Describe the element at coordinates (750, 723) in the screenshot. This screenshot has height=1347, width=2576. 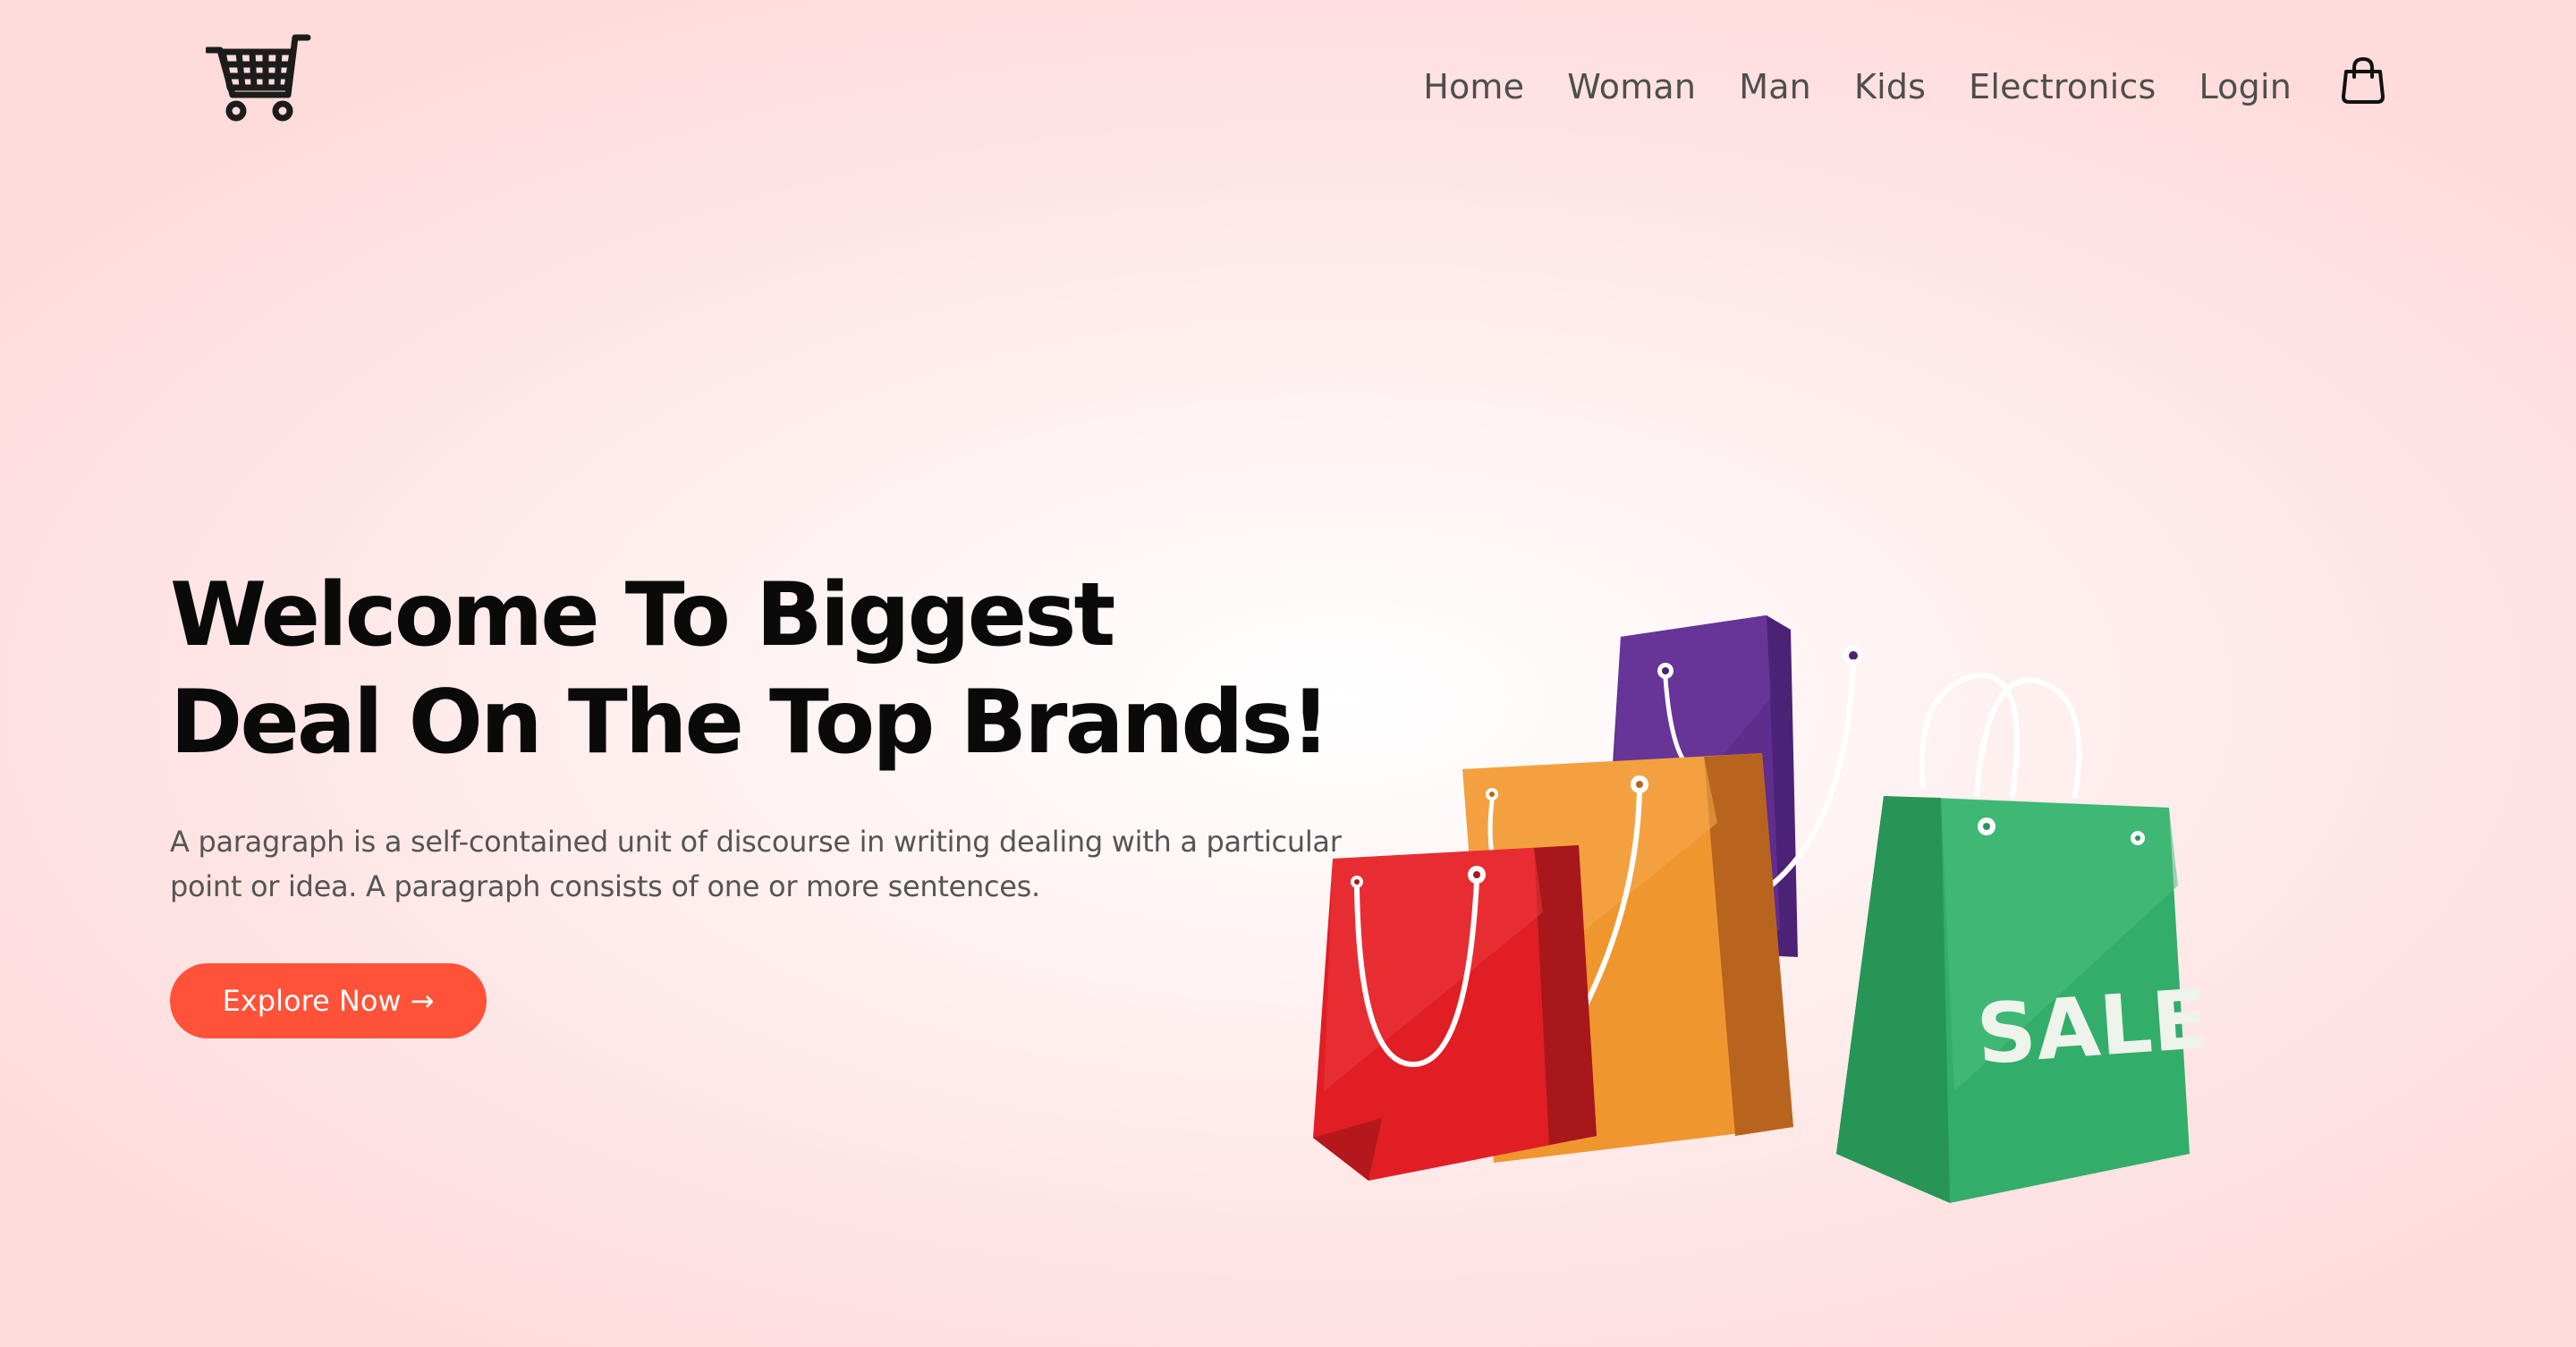
I see `hero-title-line-2: Deal On The Top Brands!` at that location.